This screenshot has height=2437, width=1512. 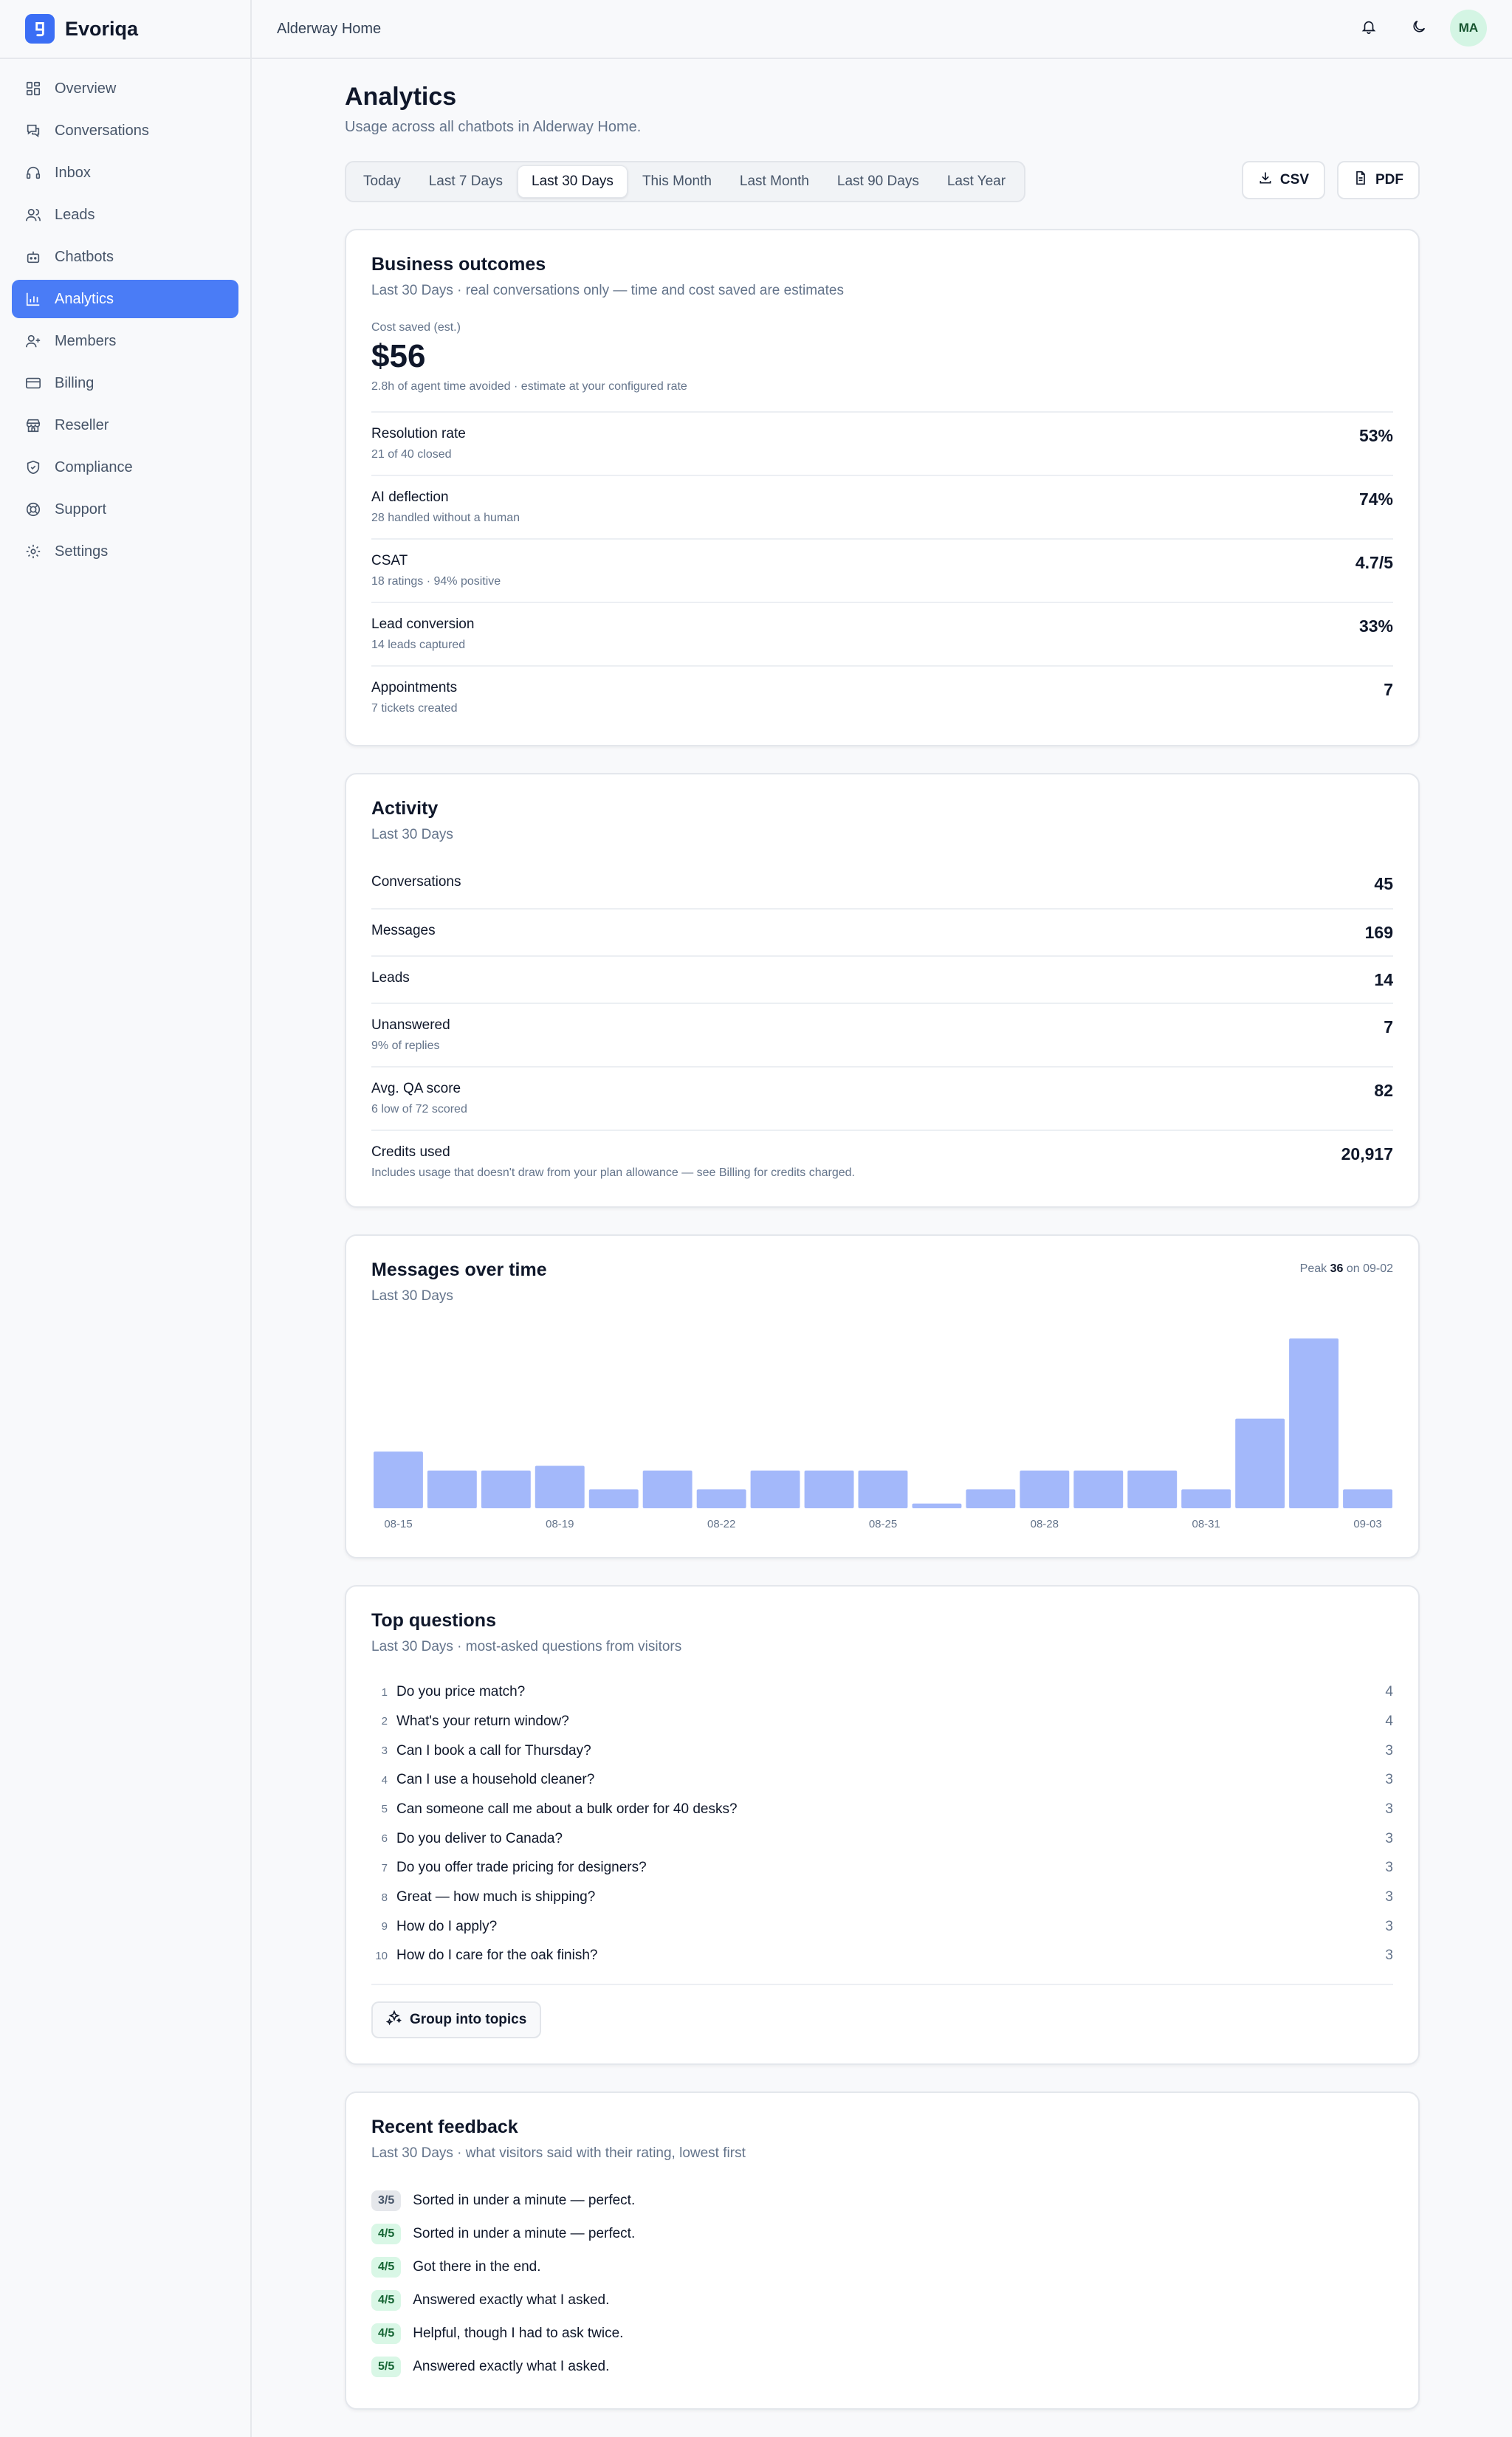 What do you see at coordinates (125, 341) in the screenshot?
I see `sidebar-item-members: Members` at bounding box center [125, 341].